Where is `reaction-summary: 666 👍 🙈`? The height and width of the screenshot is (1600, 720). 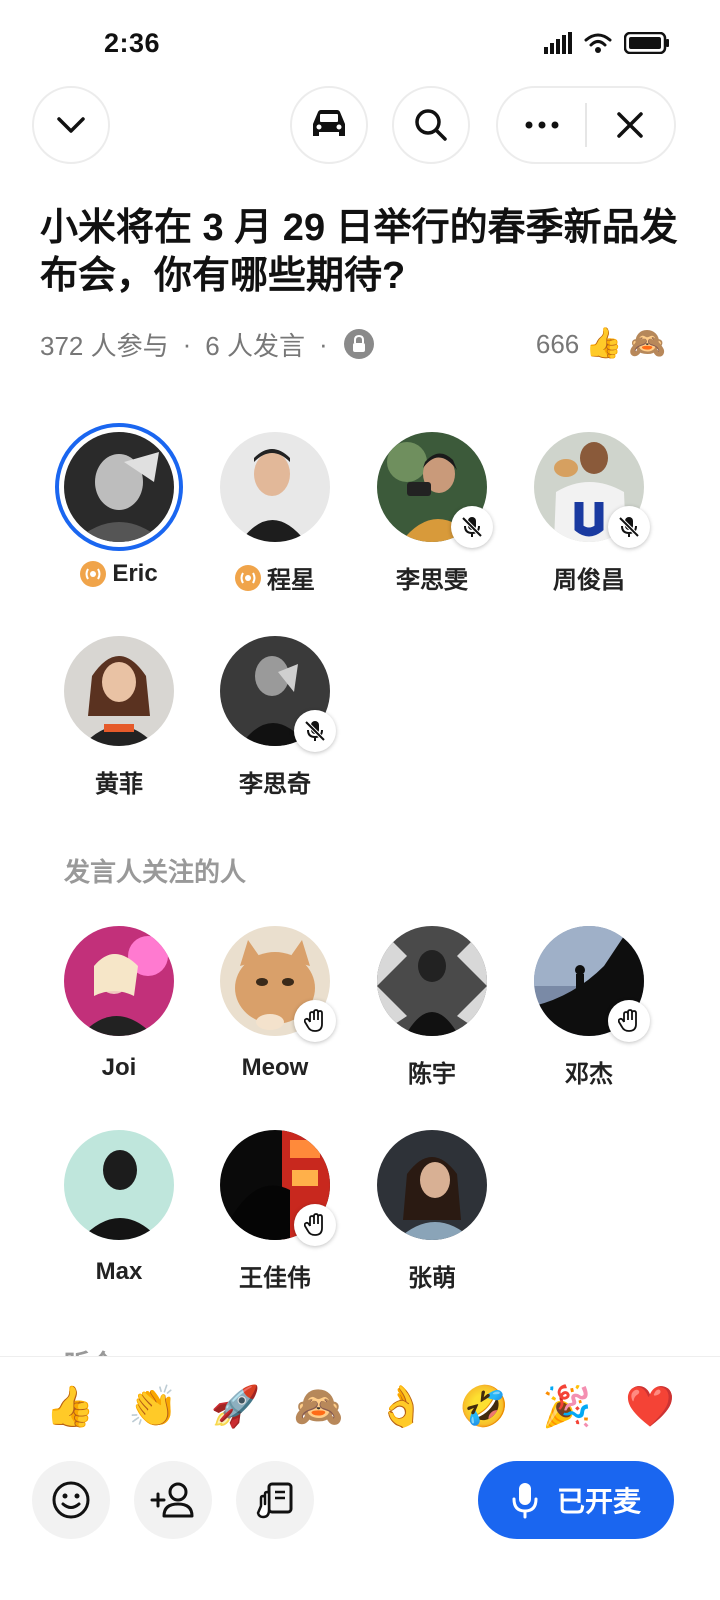
reaction-summary: 666 👍 🙈 is located at coordinates (601, 344).